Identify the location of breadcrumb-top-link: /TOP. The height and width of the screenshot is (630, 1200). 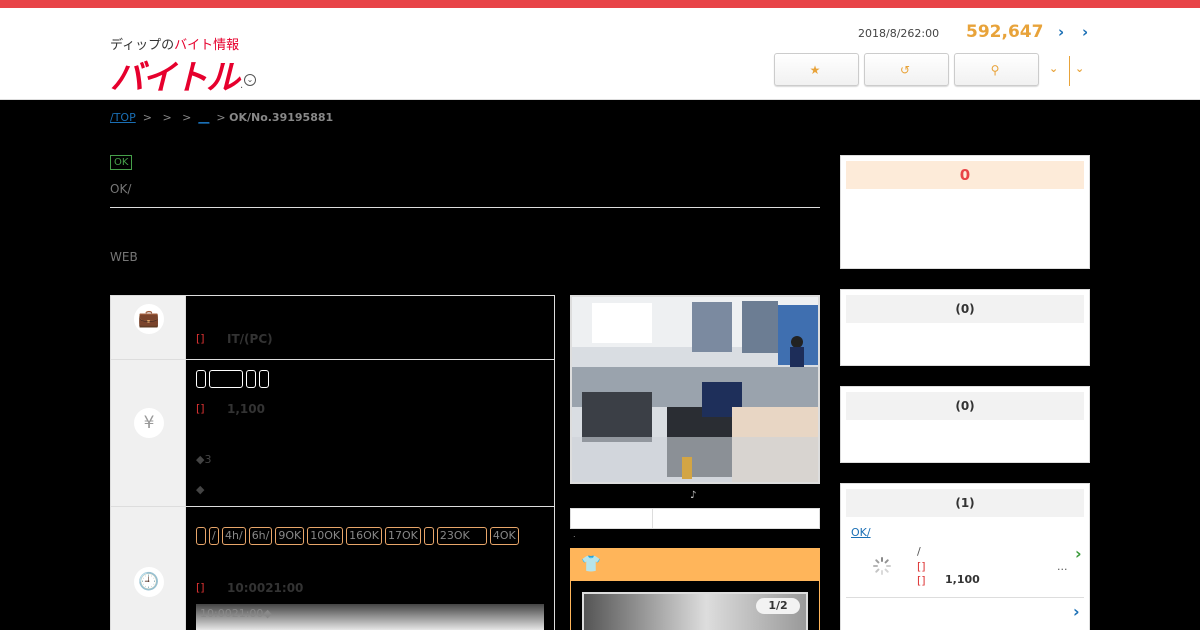
(123, 117).